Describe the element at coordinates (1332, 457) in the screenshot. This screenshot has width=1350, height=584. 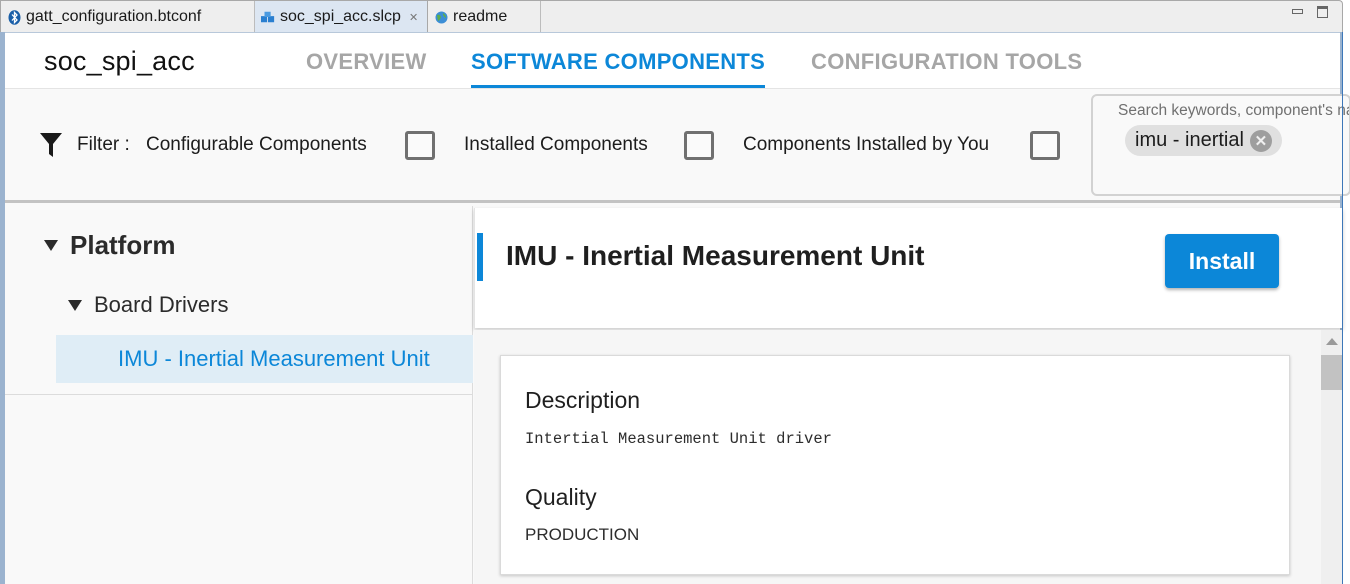
I see `detail-scrollbar` at that location.